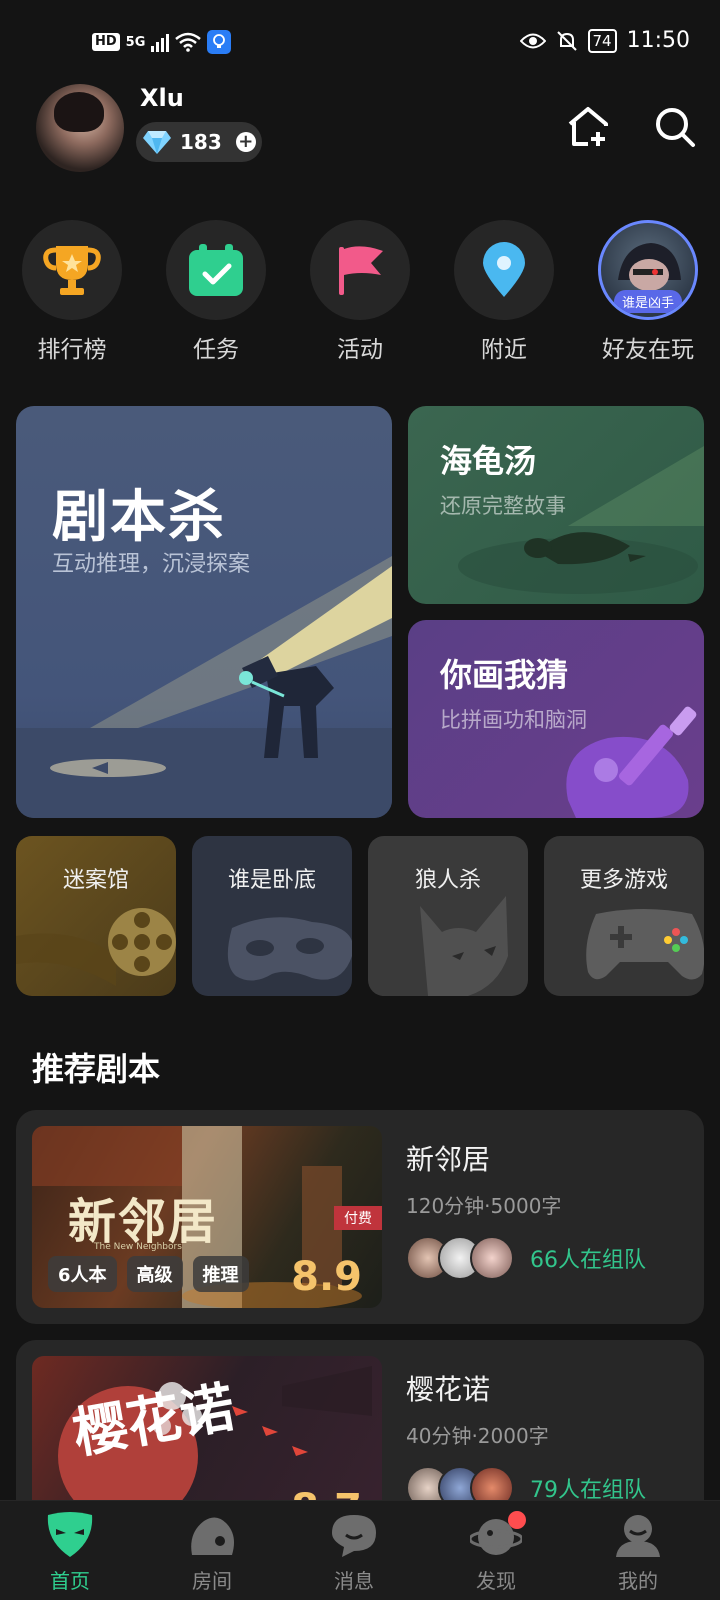  Describe the element at coordinates (70, 1581) in the screenshot. I see `nav-label: 首页` at that location.